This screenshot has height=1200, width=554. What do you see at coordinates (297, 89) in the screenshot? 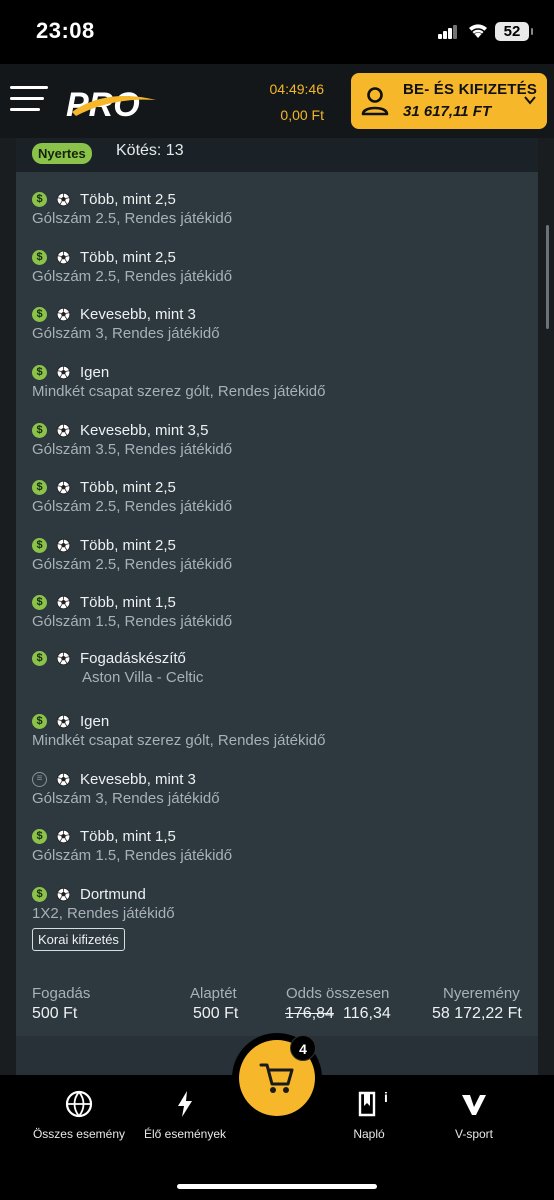
I see `session-timer: 04:49:46` at bounding box center [297, 89].